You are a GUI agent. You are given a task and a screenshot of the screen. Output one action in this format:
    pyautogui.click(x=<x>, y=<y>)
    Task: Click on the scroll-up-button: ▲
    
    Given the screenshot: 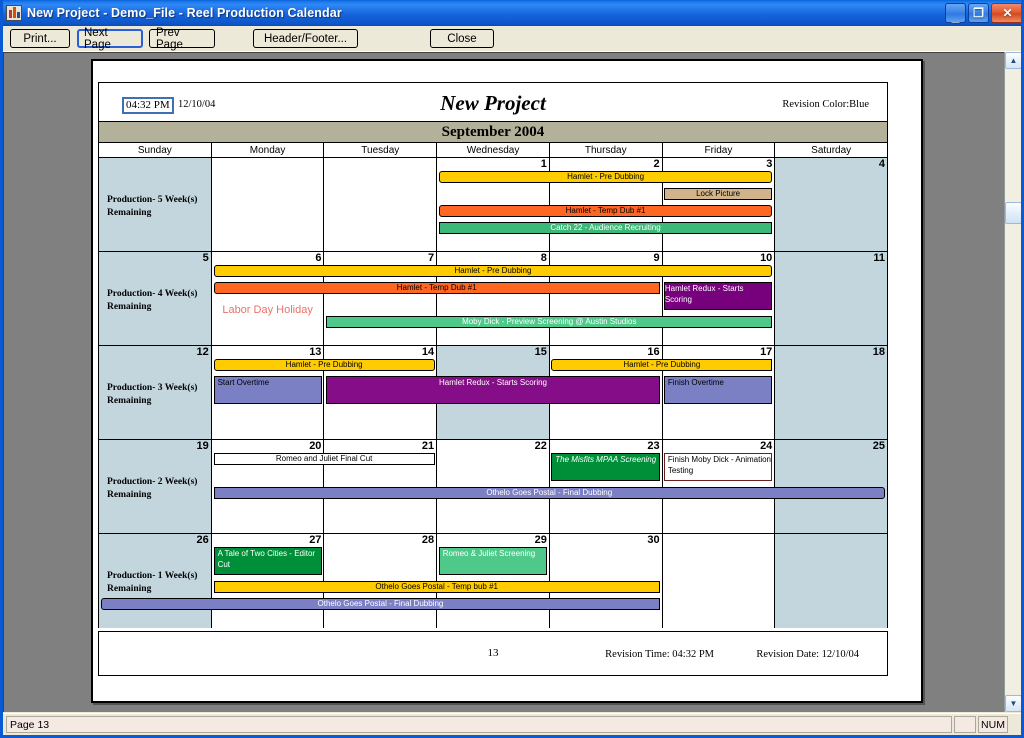 What is the action you would take?
    pyautogui.click(x=1013, y=60)
    